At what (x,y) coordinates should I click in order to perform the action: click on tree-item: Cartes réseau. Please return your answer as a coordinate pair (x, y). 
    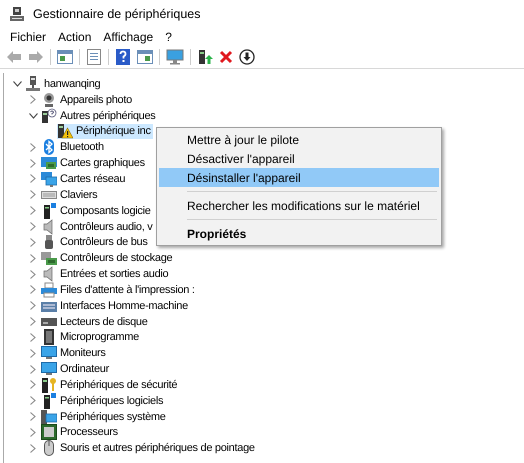
    Looking at the image, I should click on (84, 178).